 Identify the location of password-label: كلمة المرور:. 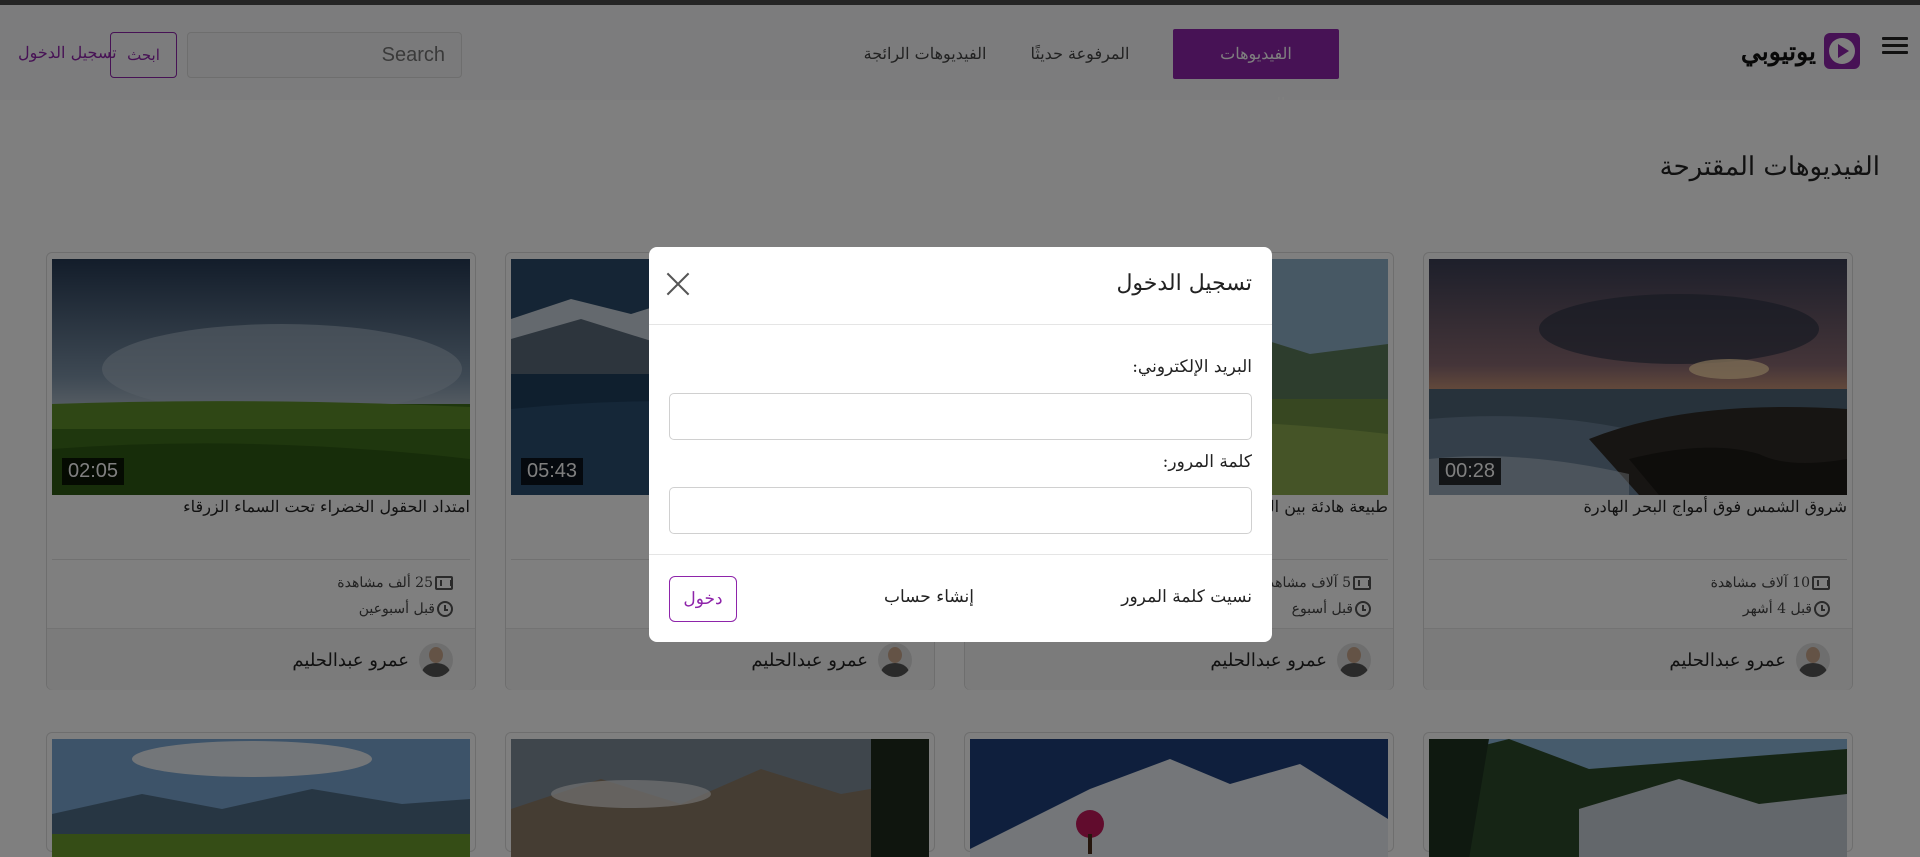
(1207, 462).